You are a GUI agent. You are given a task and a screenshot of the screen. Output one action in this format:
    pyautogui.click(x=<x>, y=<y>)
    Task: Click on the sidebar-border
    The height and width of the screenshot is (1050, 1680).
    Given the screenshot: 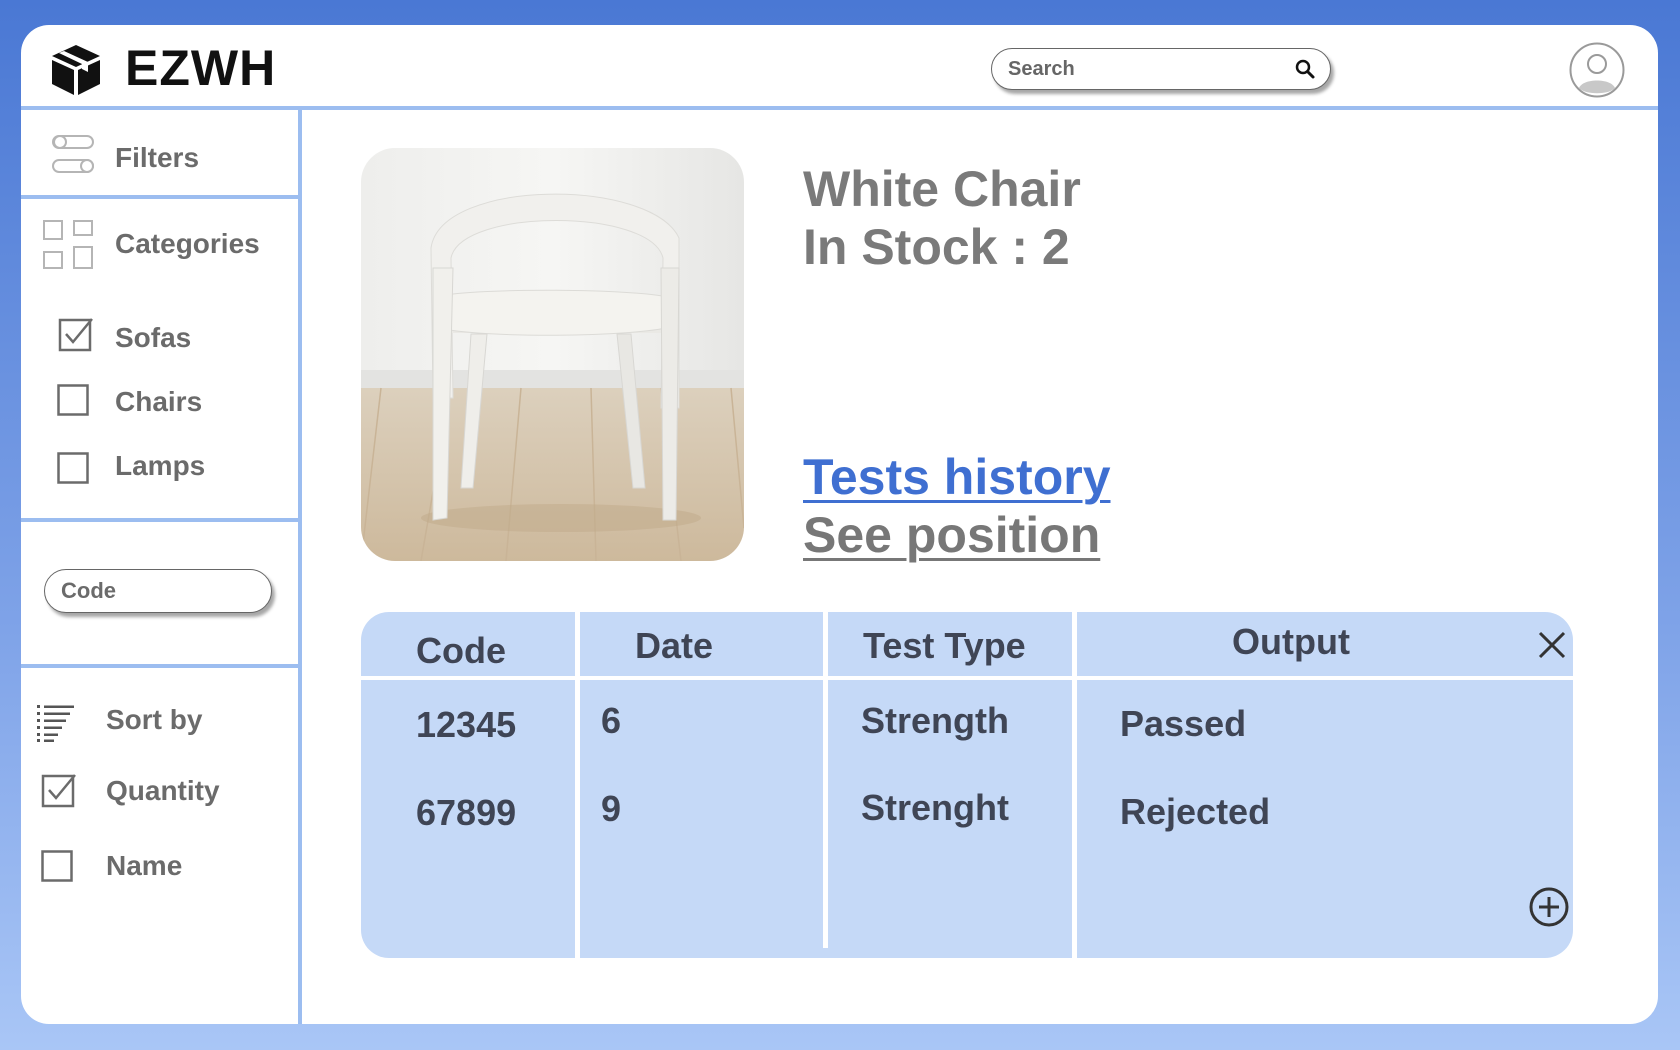 What is the action you would take?
    pyautogui.click(x=300, y=567)
    